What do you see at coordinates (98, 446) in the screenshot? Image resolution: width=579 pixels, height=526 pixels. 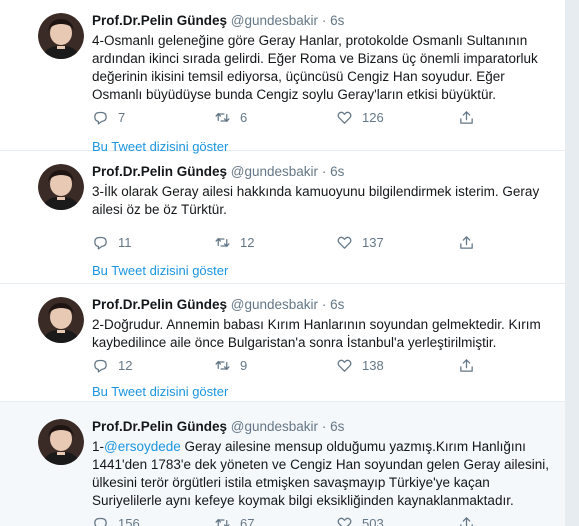 I see `tweet-text-part: 1-` at bounding box center [98, 446].